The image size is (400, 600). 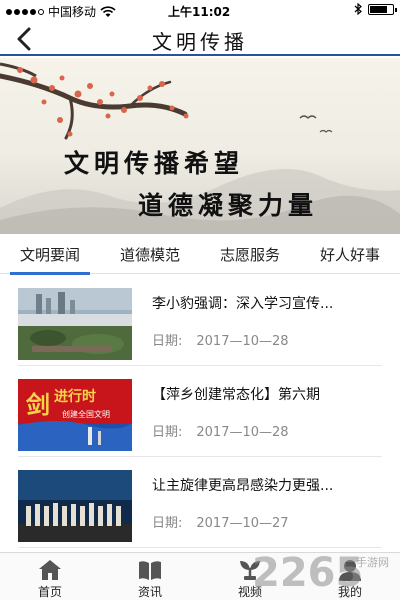 What do you see at coordinates (150, 570) in the screenshot?
I see `book-icon` at bounding box center [150, 570].